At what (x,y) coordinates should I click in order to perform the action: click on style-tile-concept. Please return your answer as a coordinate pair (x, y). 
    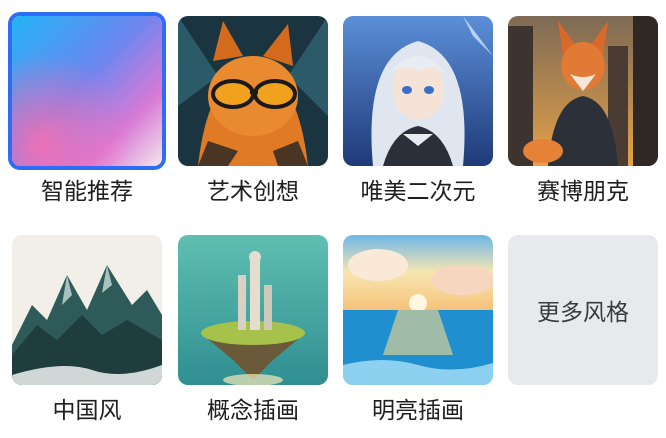
    Looking at the image, I should click on (253, 310).